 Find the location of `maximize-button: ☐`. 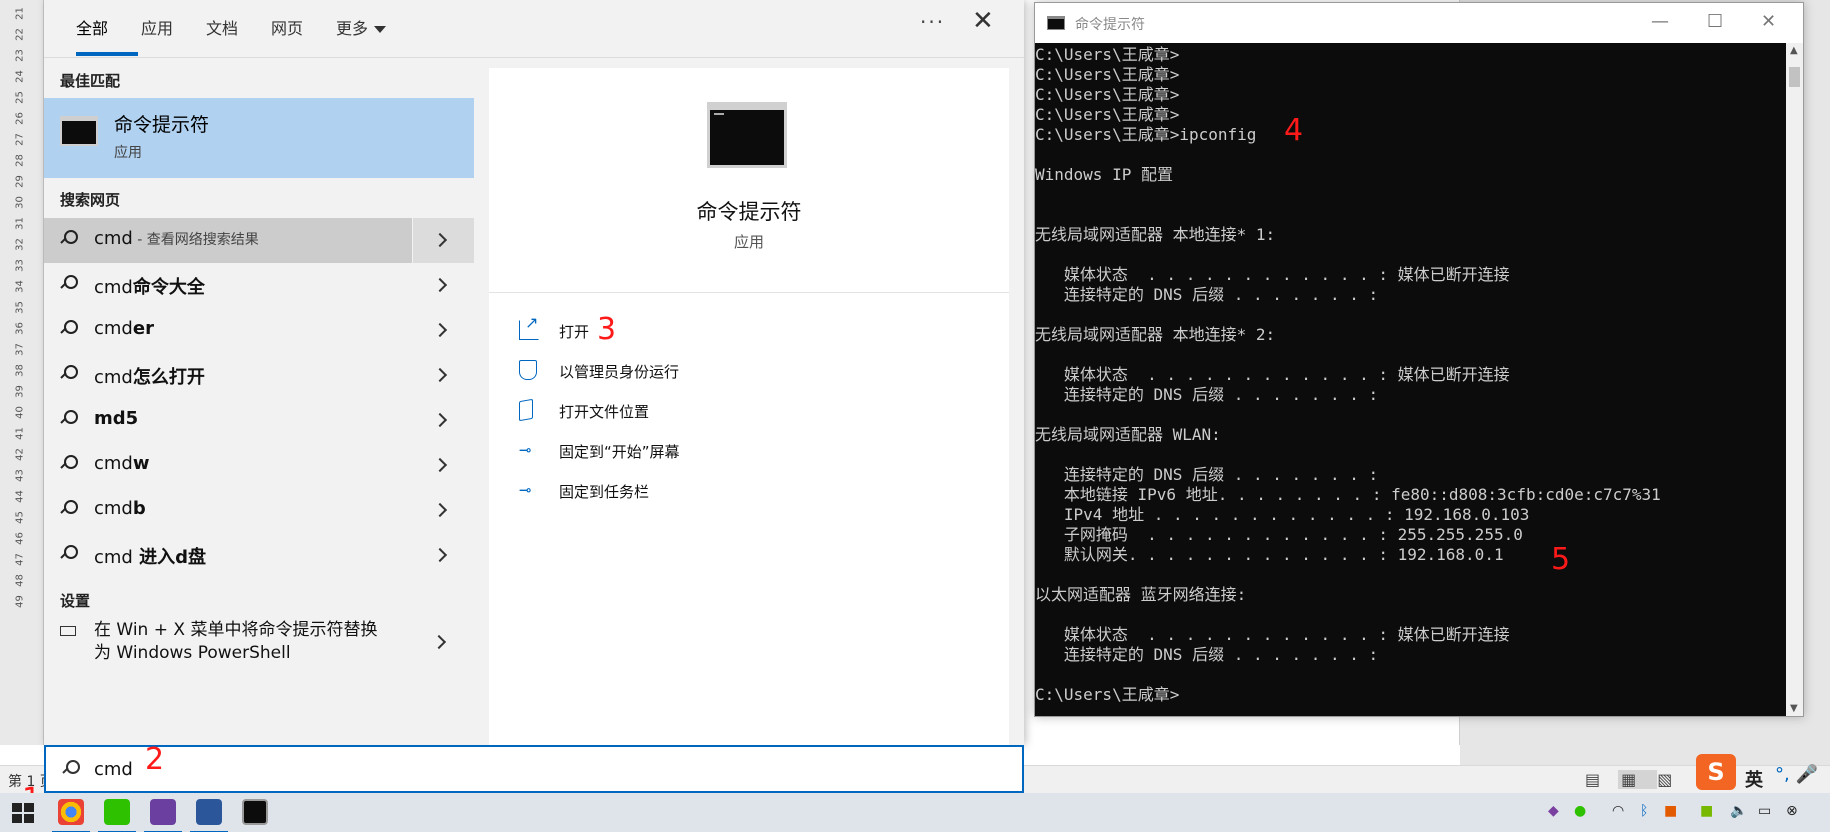

maximize-button: ☐ is located at coordinates (1715, 21).